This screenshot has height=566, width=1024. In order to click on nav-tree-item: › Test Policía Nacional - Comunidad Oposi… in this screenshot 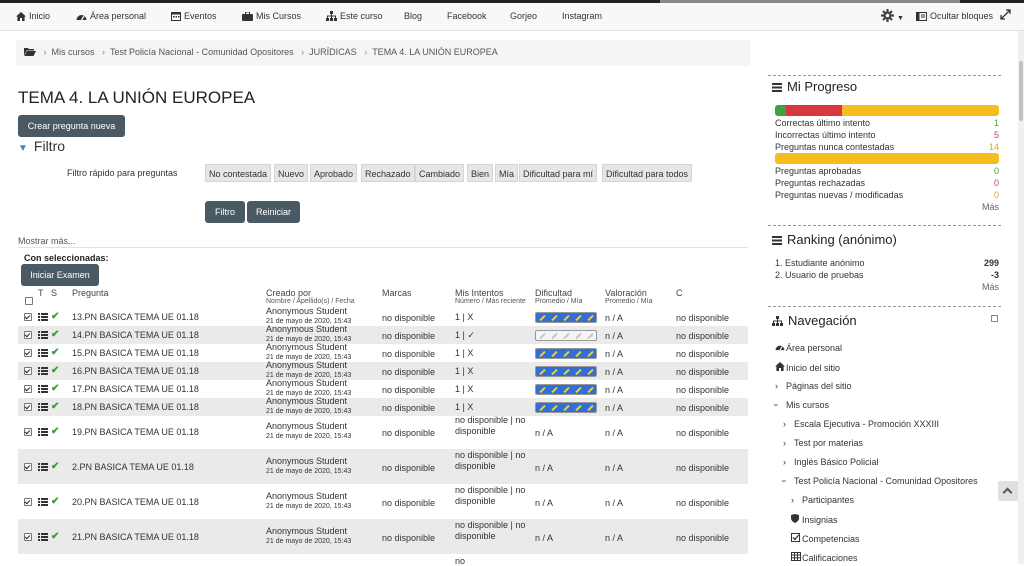, I will do `click(879, 481)`.